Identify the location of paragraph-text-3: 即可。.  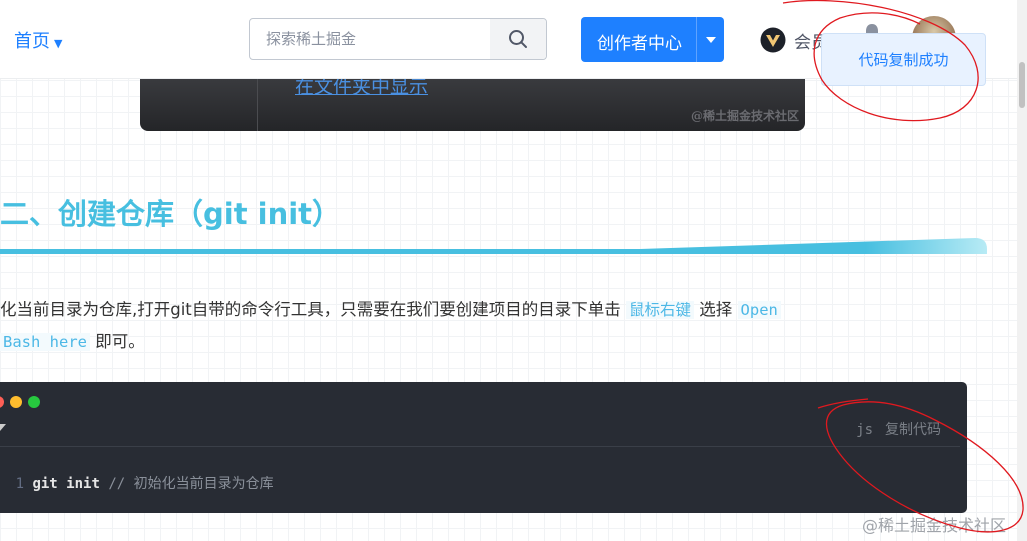
(117, 341).